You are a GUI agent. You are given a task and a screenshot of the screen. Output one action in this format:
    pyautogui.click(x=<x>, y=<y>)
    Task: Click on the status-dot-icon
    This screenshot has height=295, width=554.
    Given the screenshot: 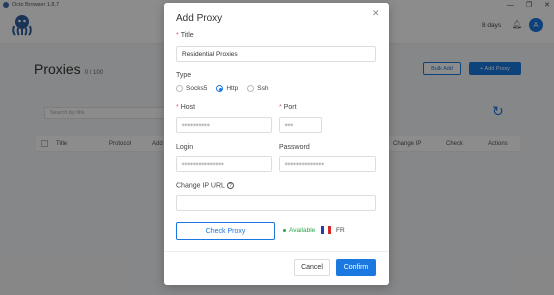 What is the action you would take?
    pyautogui.click(x=284, y=230)
    